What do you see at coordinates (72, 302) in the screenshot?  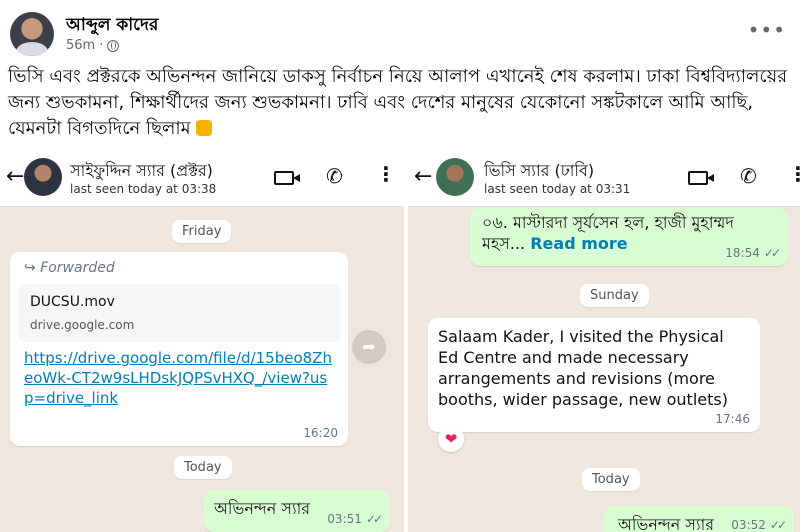 I see `file-name: DUCSU.mov` at bounding box center [72, 302].